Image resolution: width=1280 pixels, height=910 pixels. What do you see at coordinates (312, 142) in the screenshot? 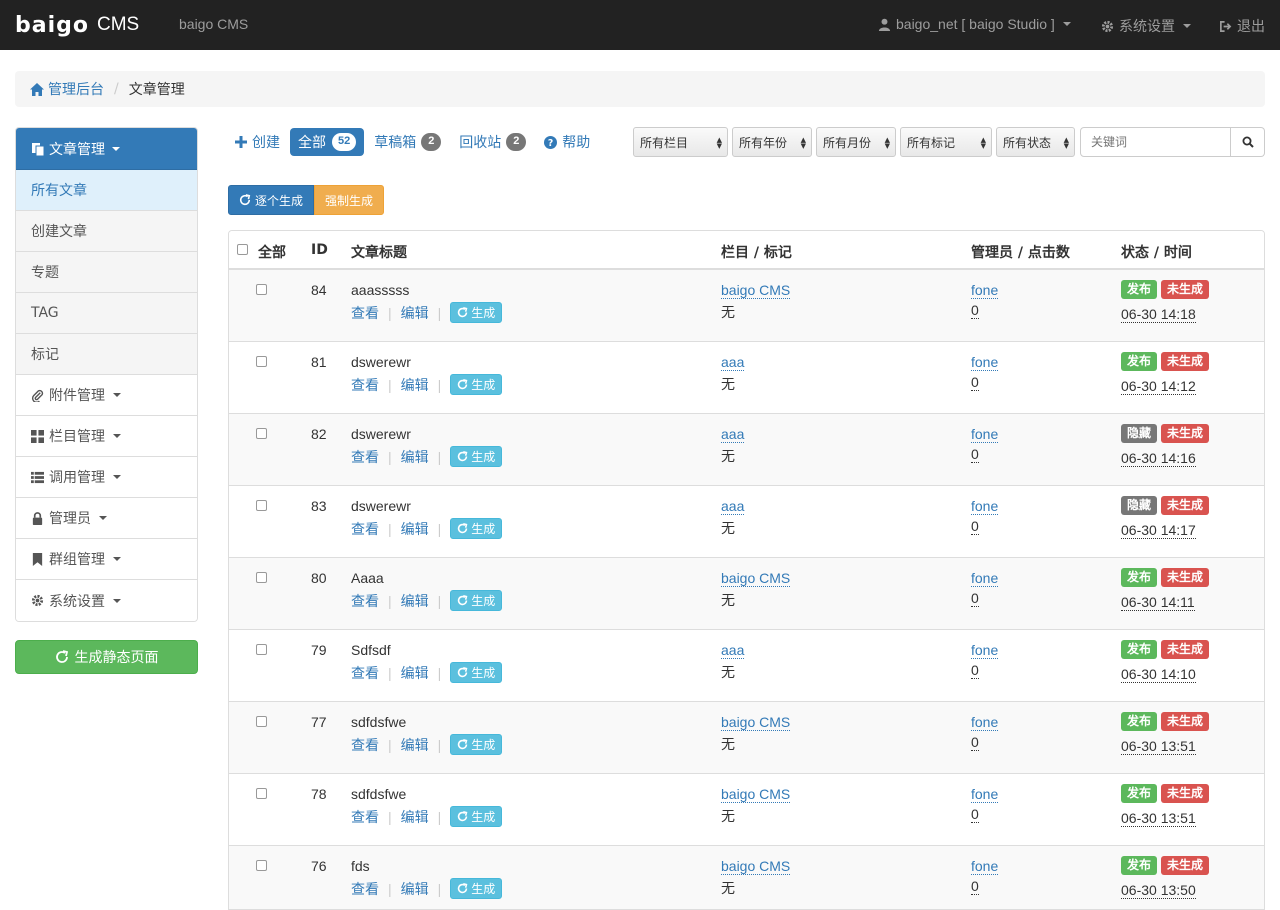
I see `all-label: 全部` at bounding box center [312, 142].